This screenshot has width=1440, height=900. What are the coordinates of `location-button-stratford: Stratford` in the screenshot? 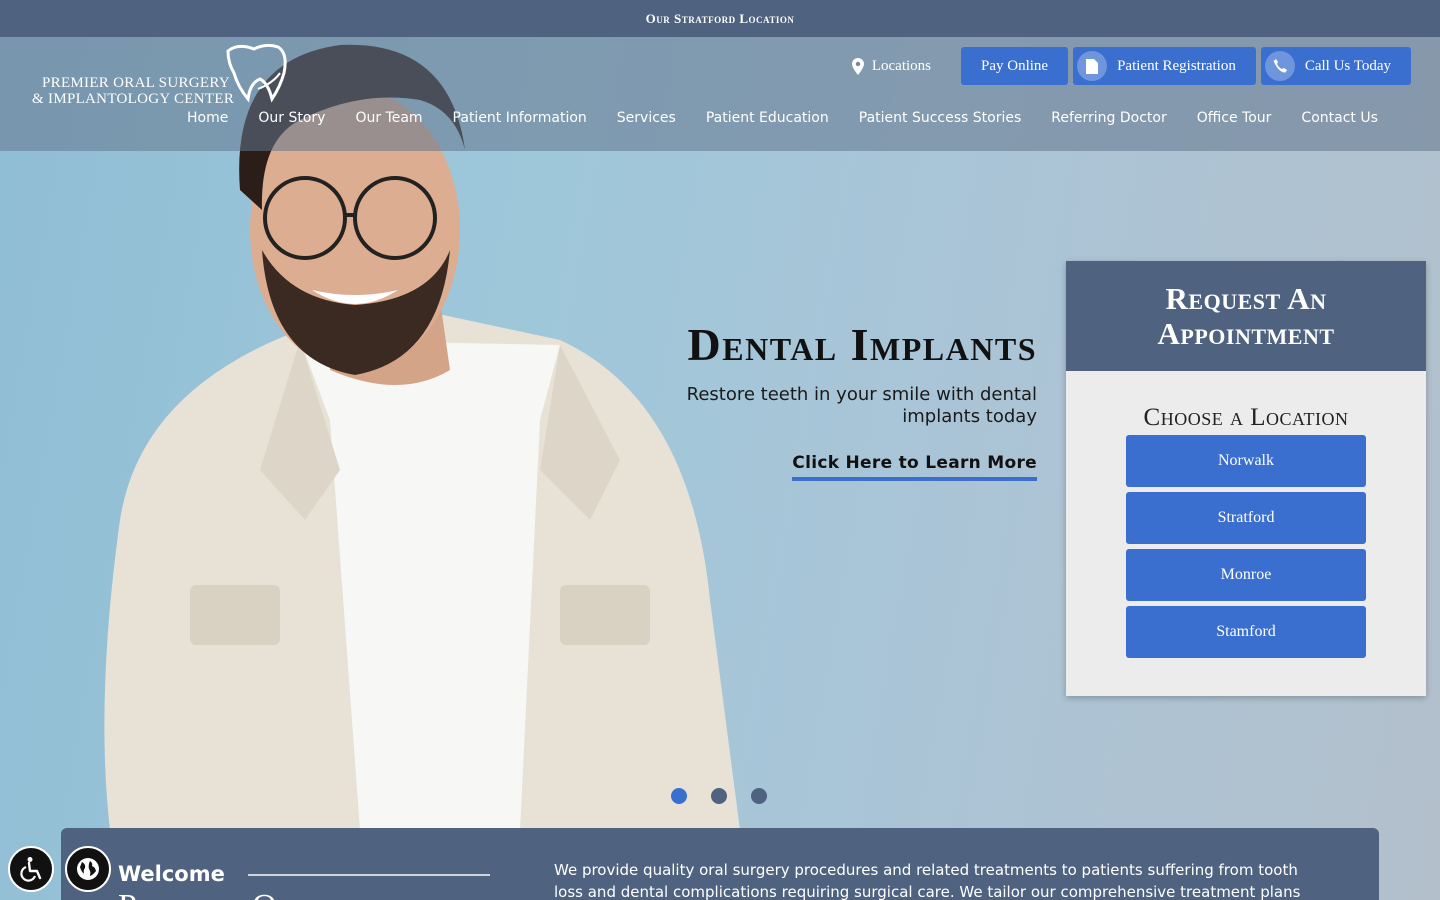 It's located at (1246, 518).